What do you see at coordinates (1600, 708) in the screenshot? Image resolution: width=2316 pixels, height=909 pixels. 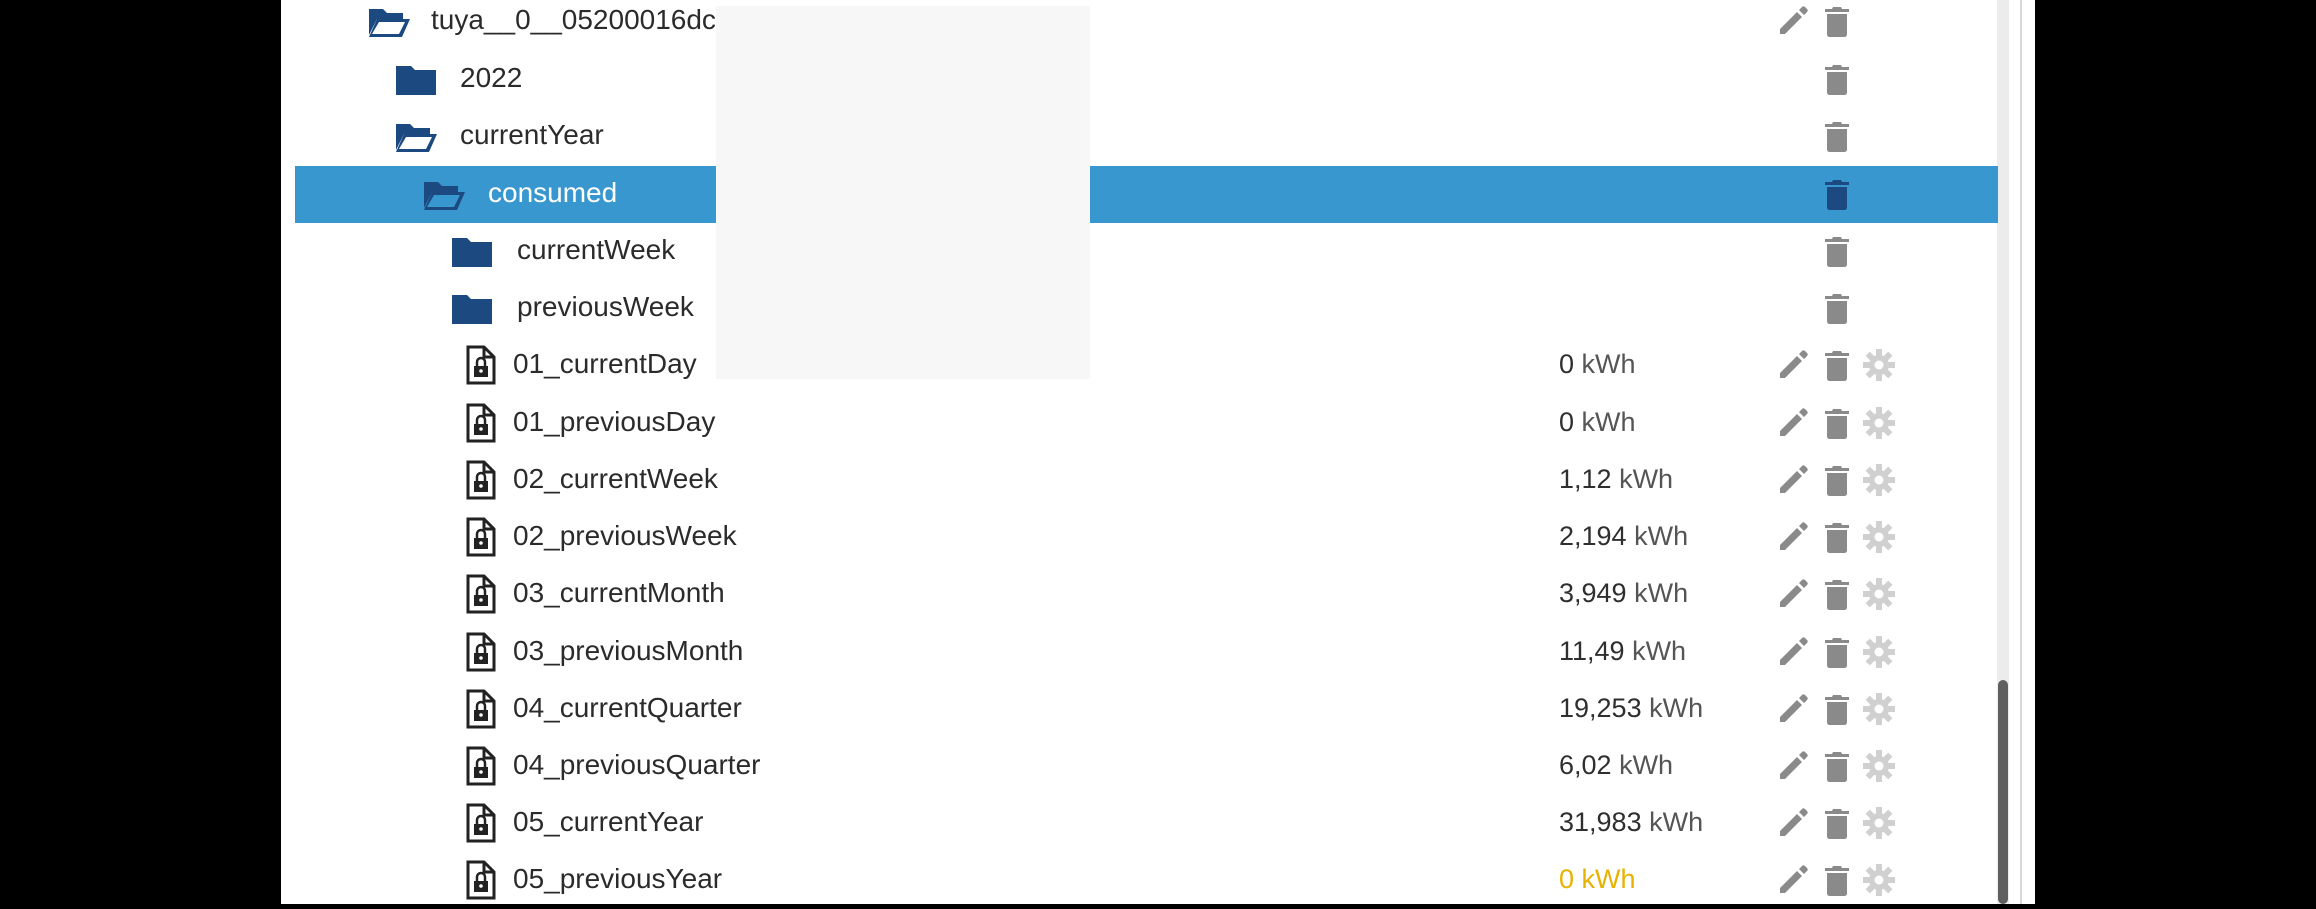 I see `value-number: 19,253` at bounding box center [1600, 708].